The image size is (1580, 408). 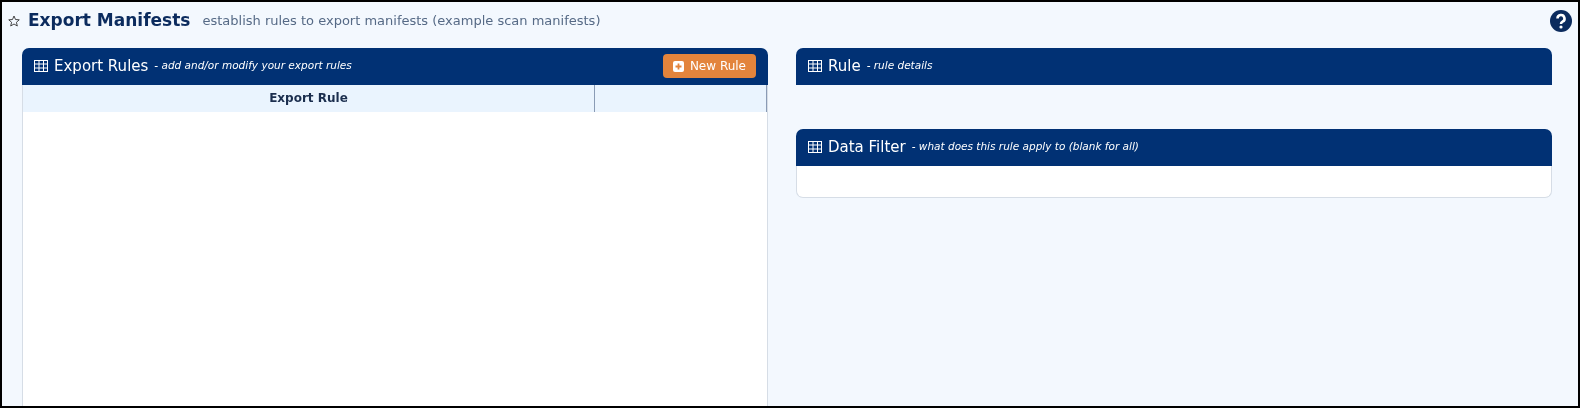 What do you see at coordinates (867, 147) in the screenshot?
I see `panel-title: Data Filter` at bounding box center [867, 147].